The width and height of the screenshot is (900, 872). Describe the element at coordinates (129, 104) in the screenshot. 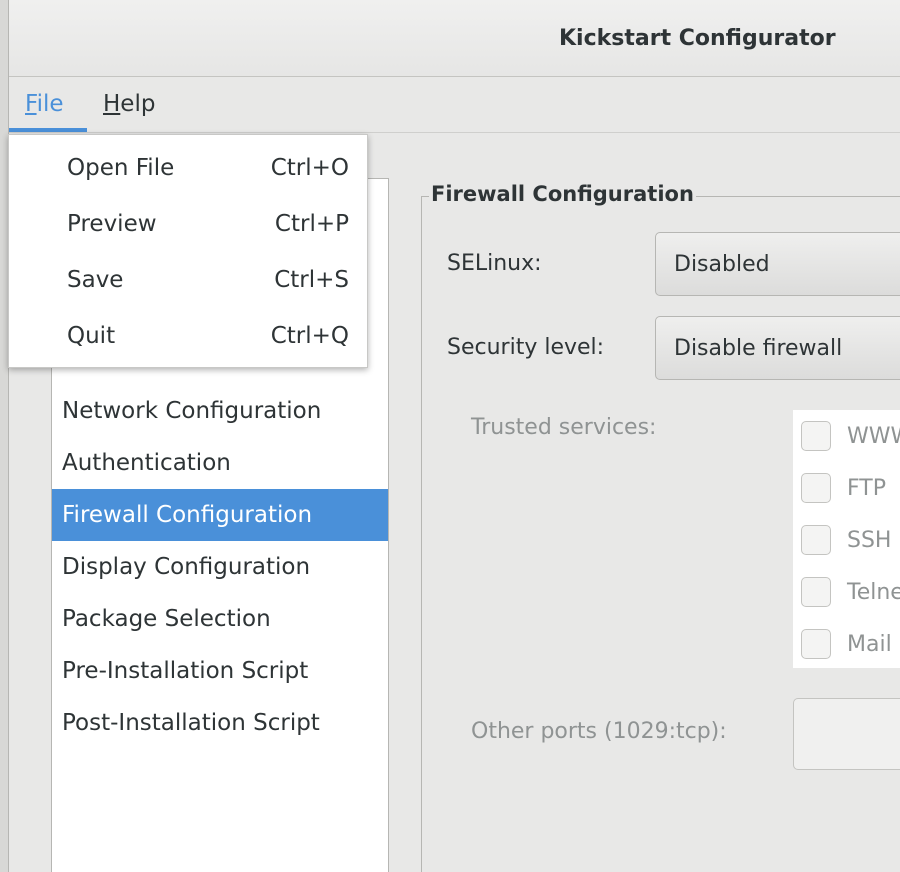

I see `menu-help: Help` at that location.